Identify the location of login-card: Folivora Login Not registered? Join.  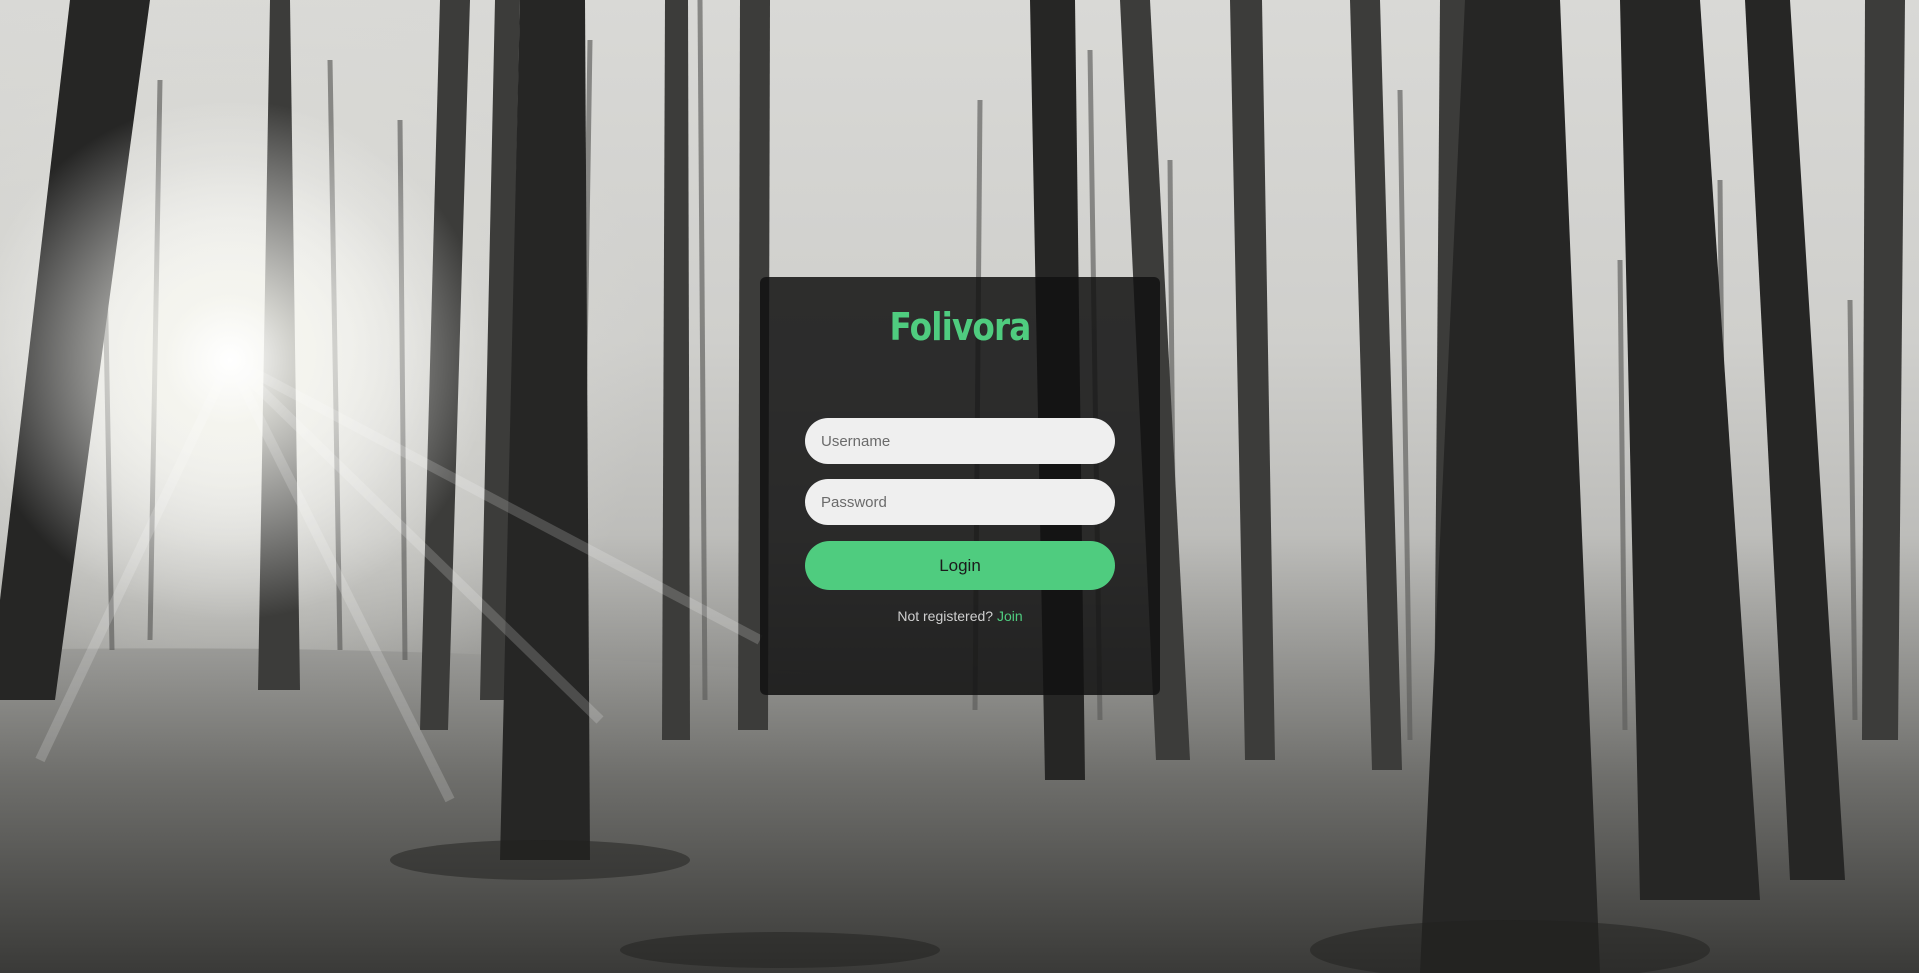
(960, 486).